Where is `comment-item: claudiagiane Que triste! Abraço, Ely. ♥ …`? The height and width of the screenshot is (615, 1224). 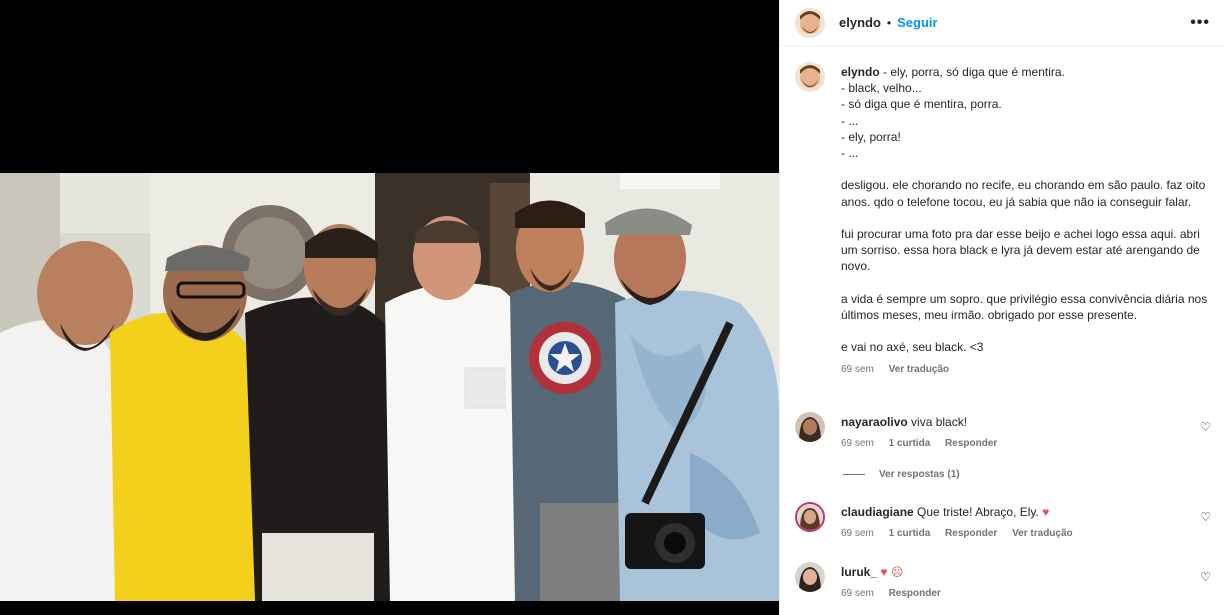 comment-item: claudiagiane Que triste! Abraço, Ely. ♥ … is located at coordinates (1005, 520).